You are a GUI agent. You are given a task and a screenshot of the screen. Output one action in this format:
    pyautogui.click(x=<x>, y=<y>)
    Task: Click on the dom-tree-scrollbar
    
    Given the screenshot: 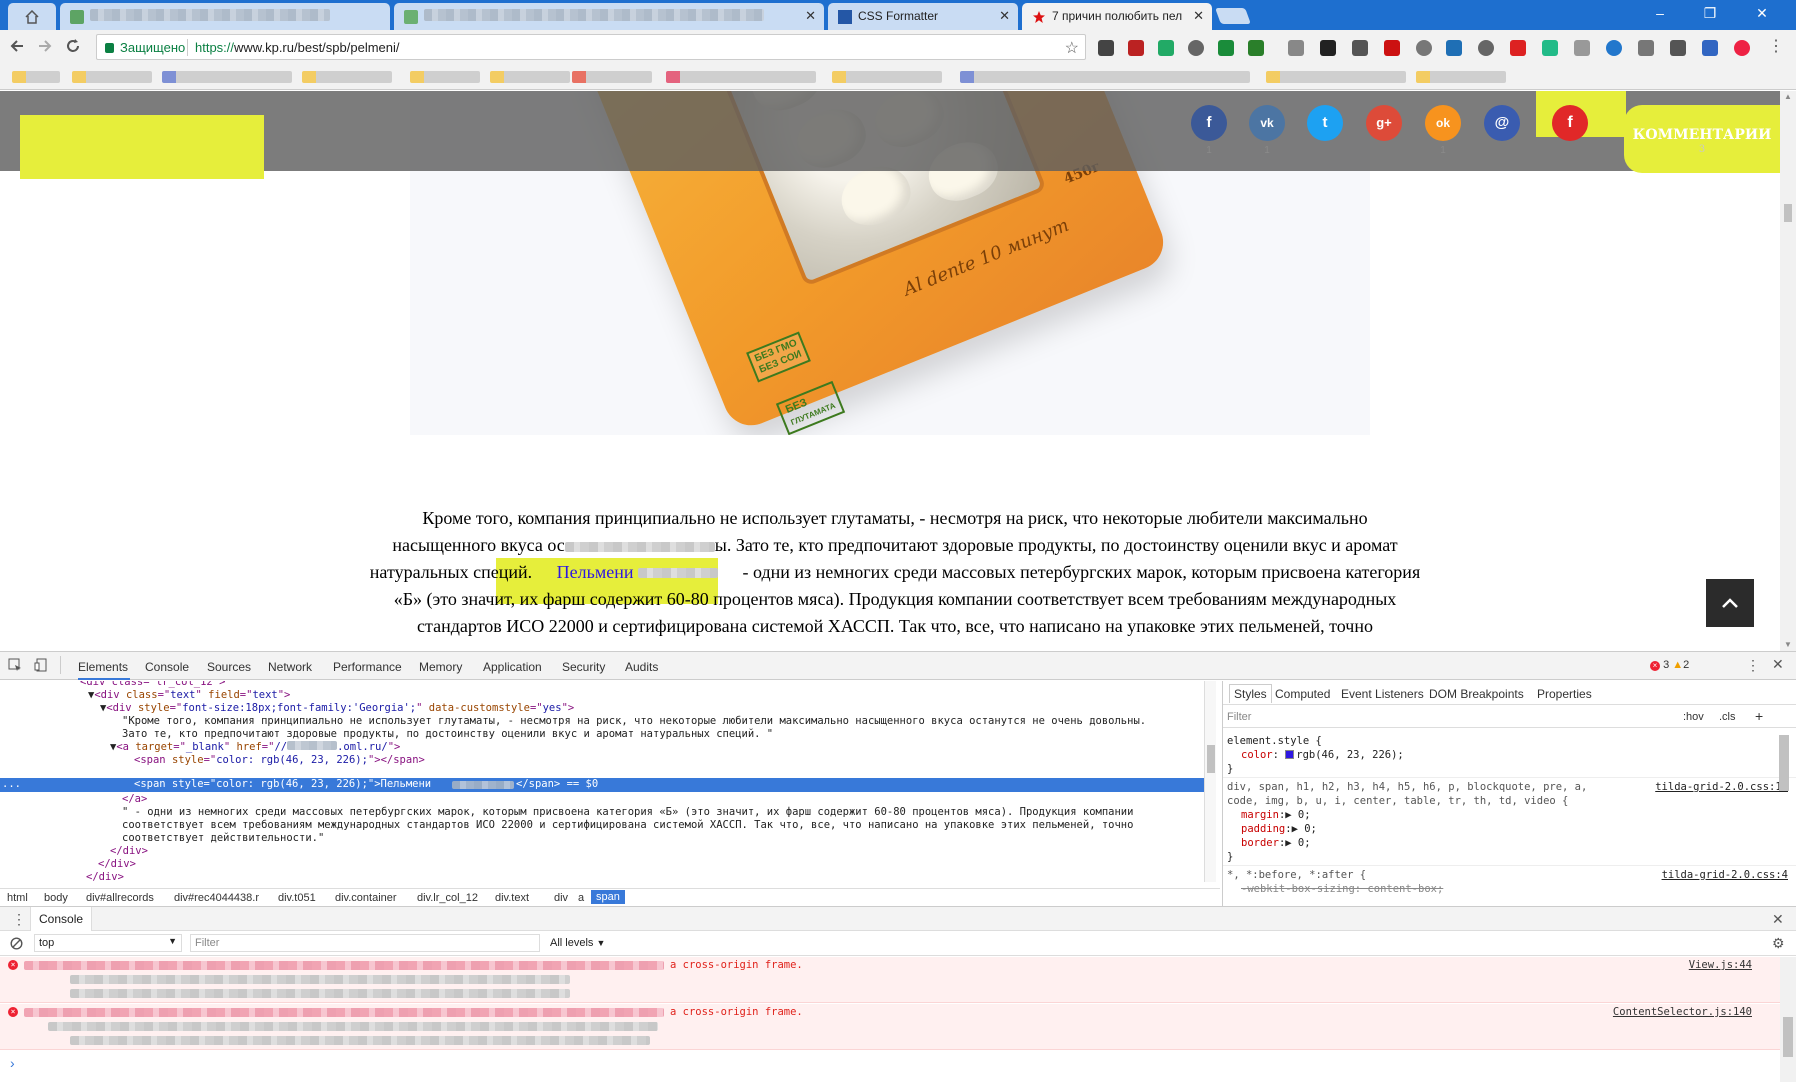 What is the action you would take?
    pyautogui.click(x=1210, y=781)
    